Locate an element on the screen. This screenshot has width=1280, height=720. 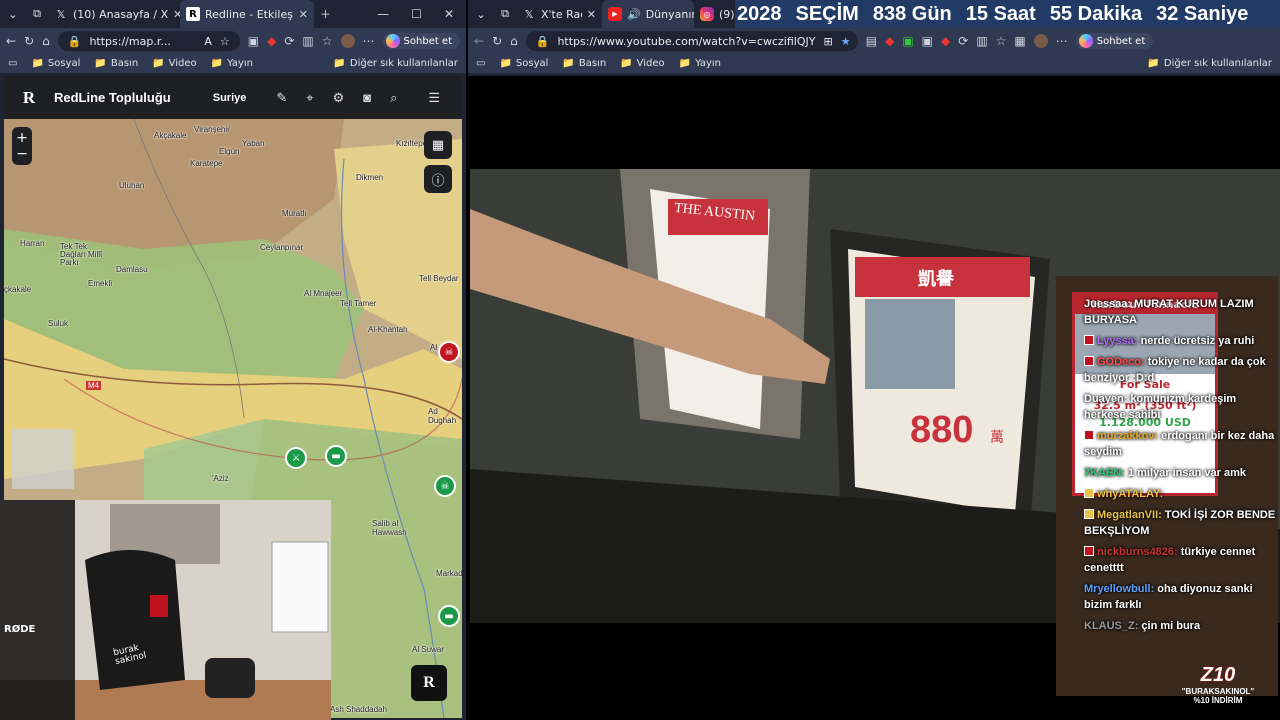
chat-username: Juessaa: is located at coordinates (1107, 304).